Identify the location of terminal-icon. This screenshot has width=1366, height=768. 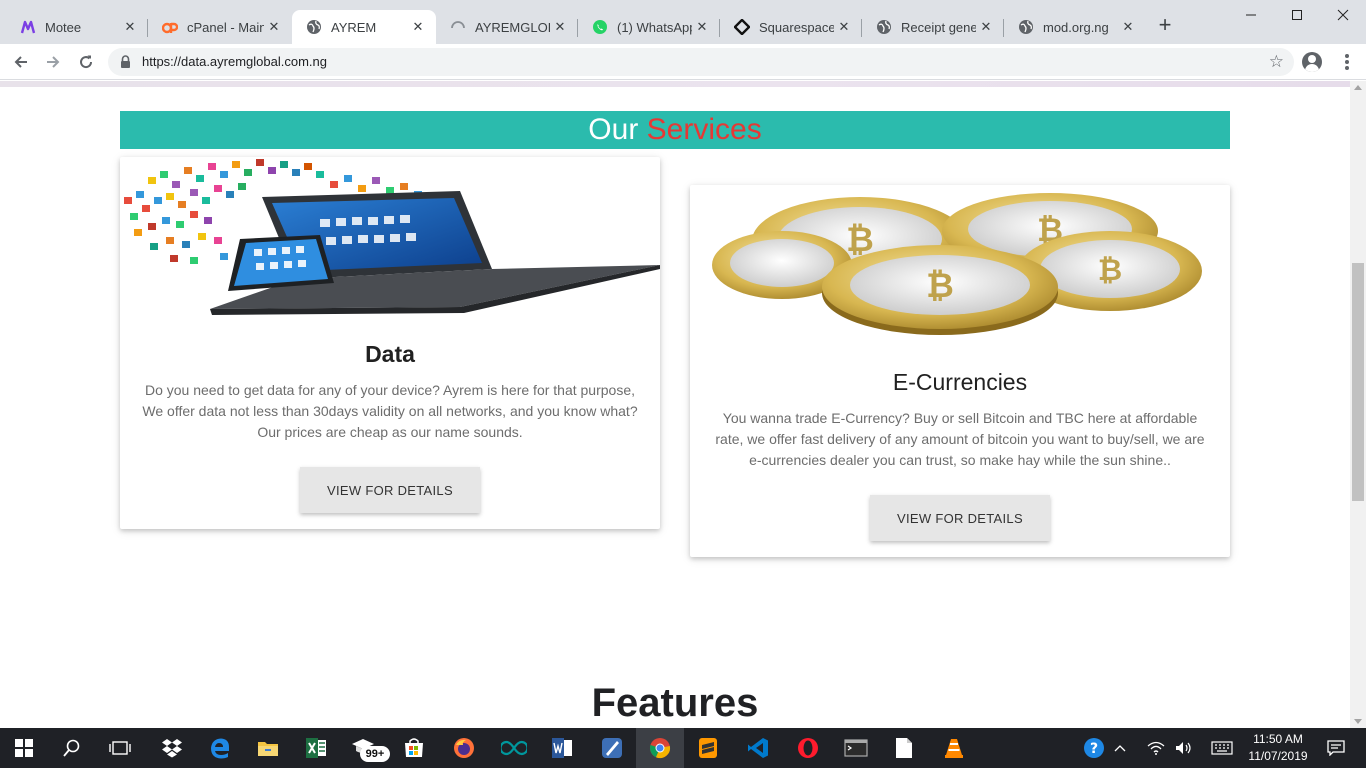
(856, 748).